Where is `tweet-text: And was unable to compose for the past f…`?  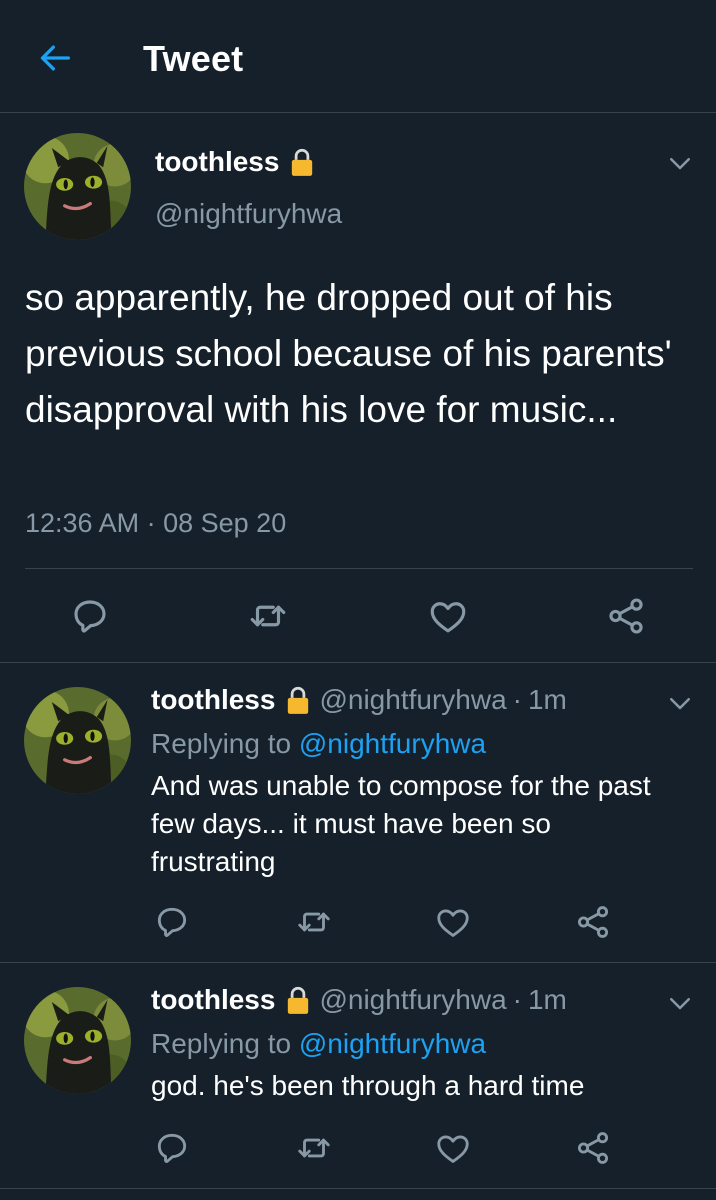
tweet-text: And was unable to compose for the past f… is located at coordinates (401, 823).